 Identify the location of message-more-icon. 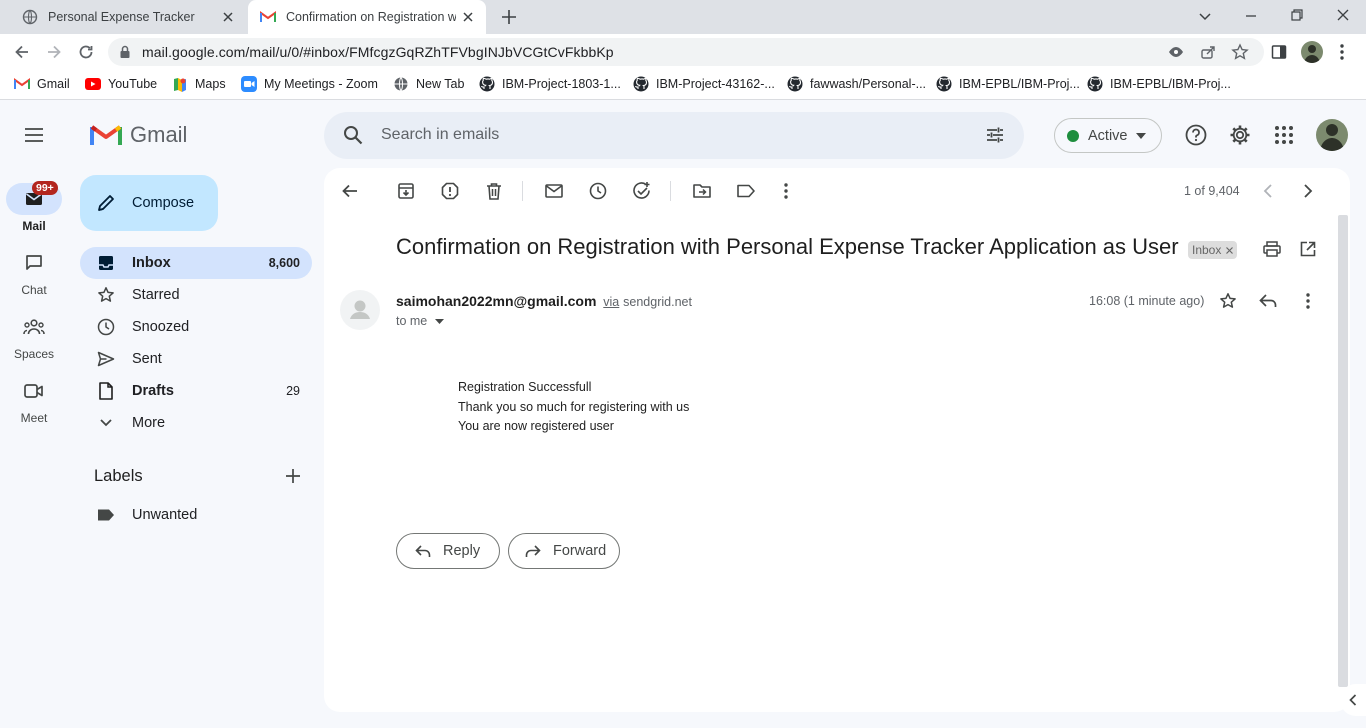
(1308, 301).